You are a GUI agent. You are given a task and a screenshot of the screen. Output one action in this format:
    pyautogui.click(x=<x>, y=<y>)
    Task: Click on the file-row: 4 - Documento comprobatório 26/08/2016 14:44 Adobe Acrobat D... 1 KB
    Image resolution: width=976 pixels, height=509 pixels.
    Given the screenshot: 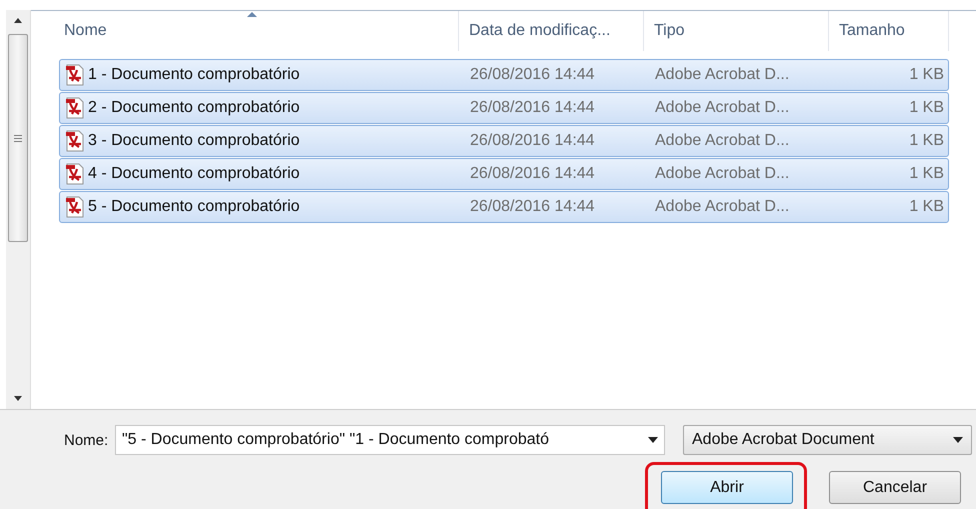 What is the action you would take?
    pyautogui.click(x=504, y=174)
    